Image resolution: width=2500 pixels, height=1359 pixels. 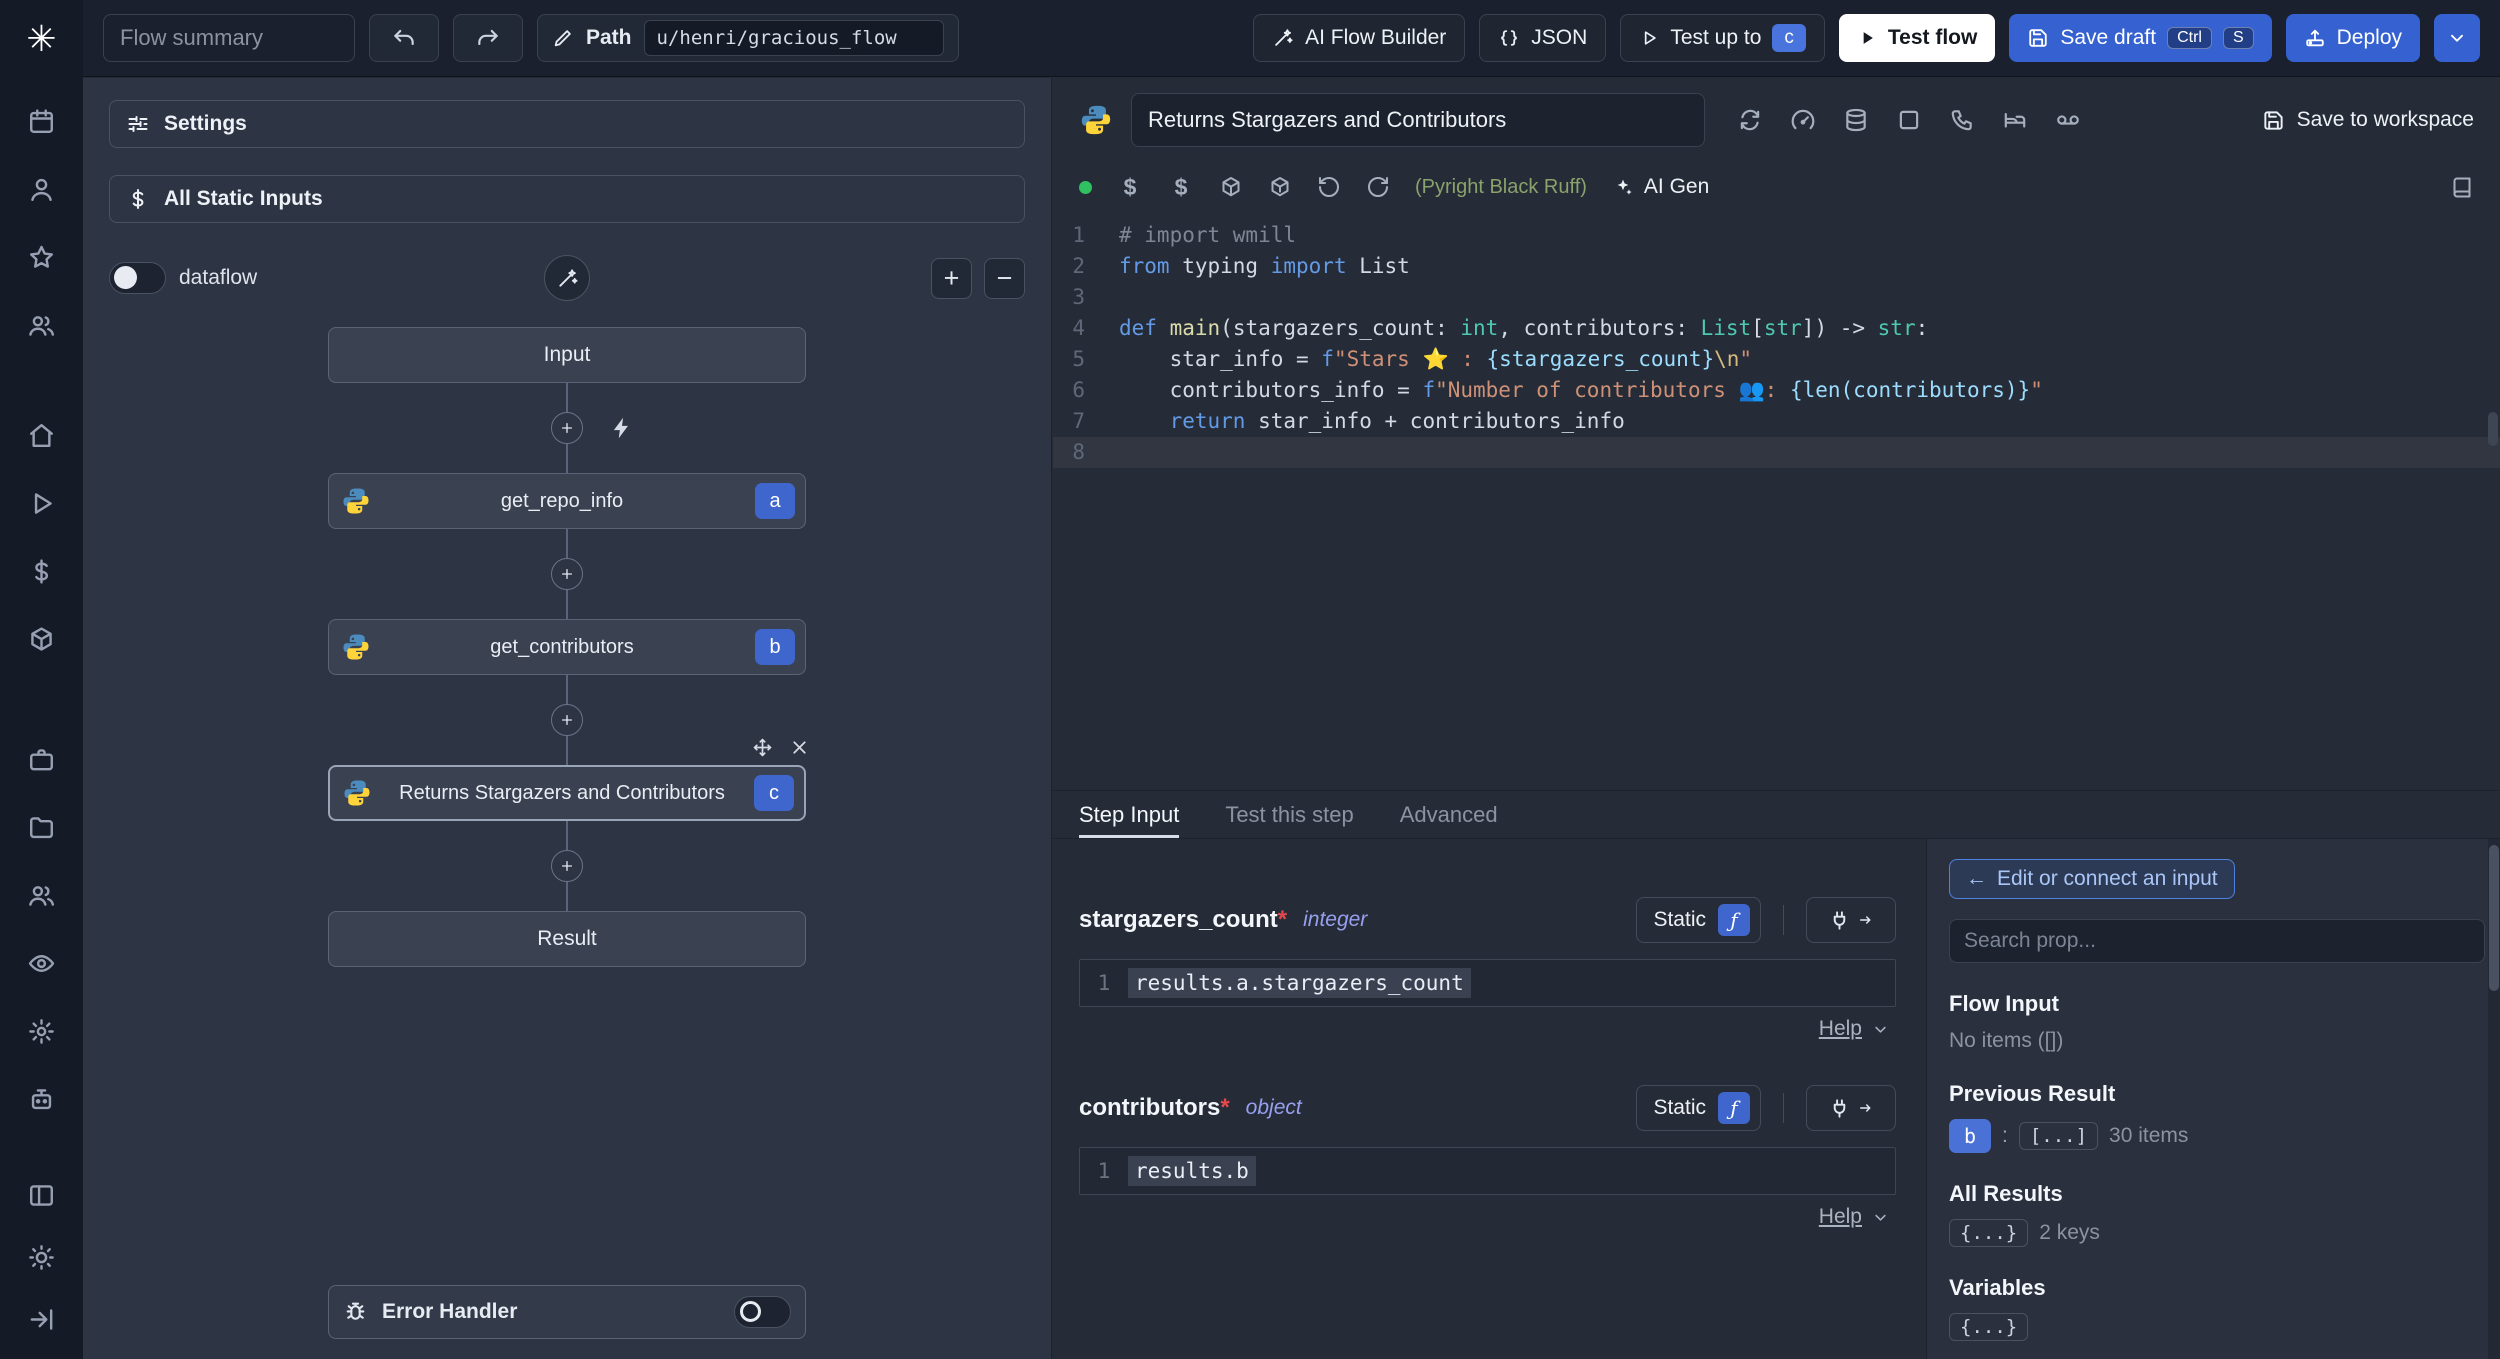 What do you see at coordinates (1783, 920) in the screenshot?
I see `divider` at bounding box center [1783, 920].